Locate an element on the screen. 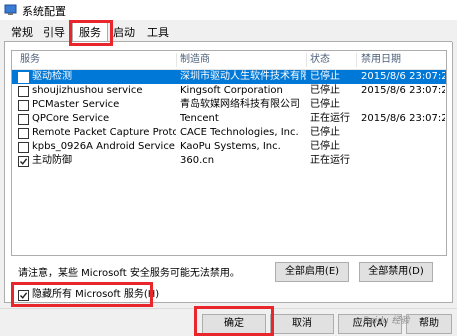 The height and width of the screenshot is (336, 457). service-name: shoujizhushou service is located at coordinates (87, 90).